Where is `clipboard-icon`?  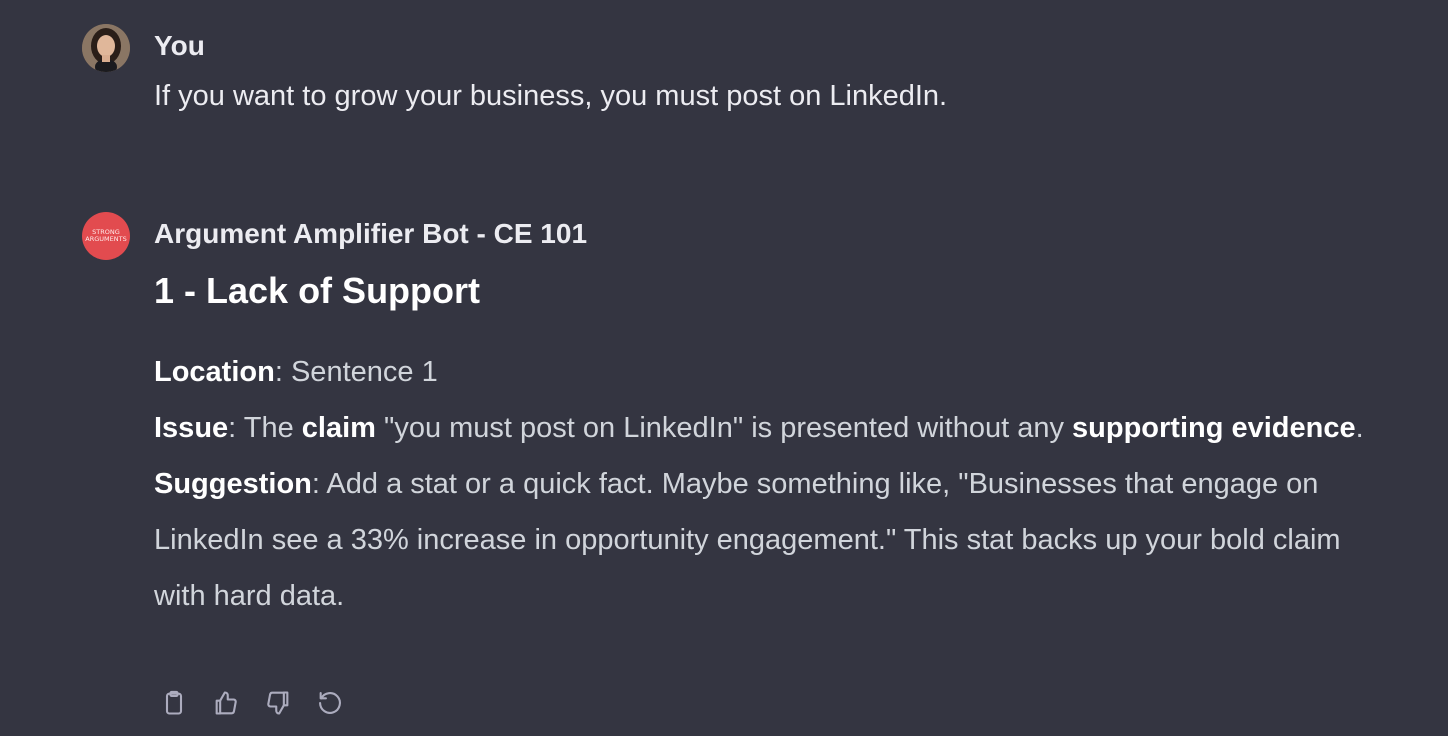
clipboard-icon is located at coordinates (174, 702).